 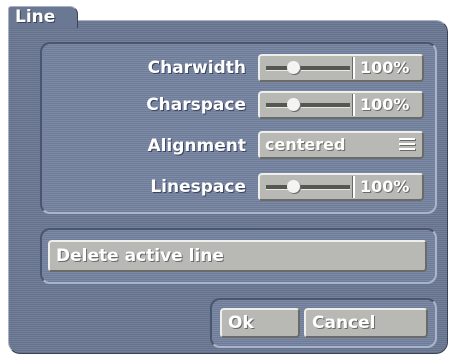 I want to click on alignment-label: Alignment, so click(x=196, y=146).